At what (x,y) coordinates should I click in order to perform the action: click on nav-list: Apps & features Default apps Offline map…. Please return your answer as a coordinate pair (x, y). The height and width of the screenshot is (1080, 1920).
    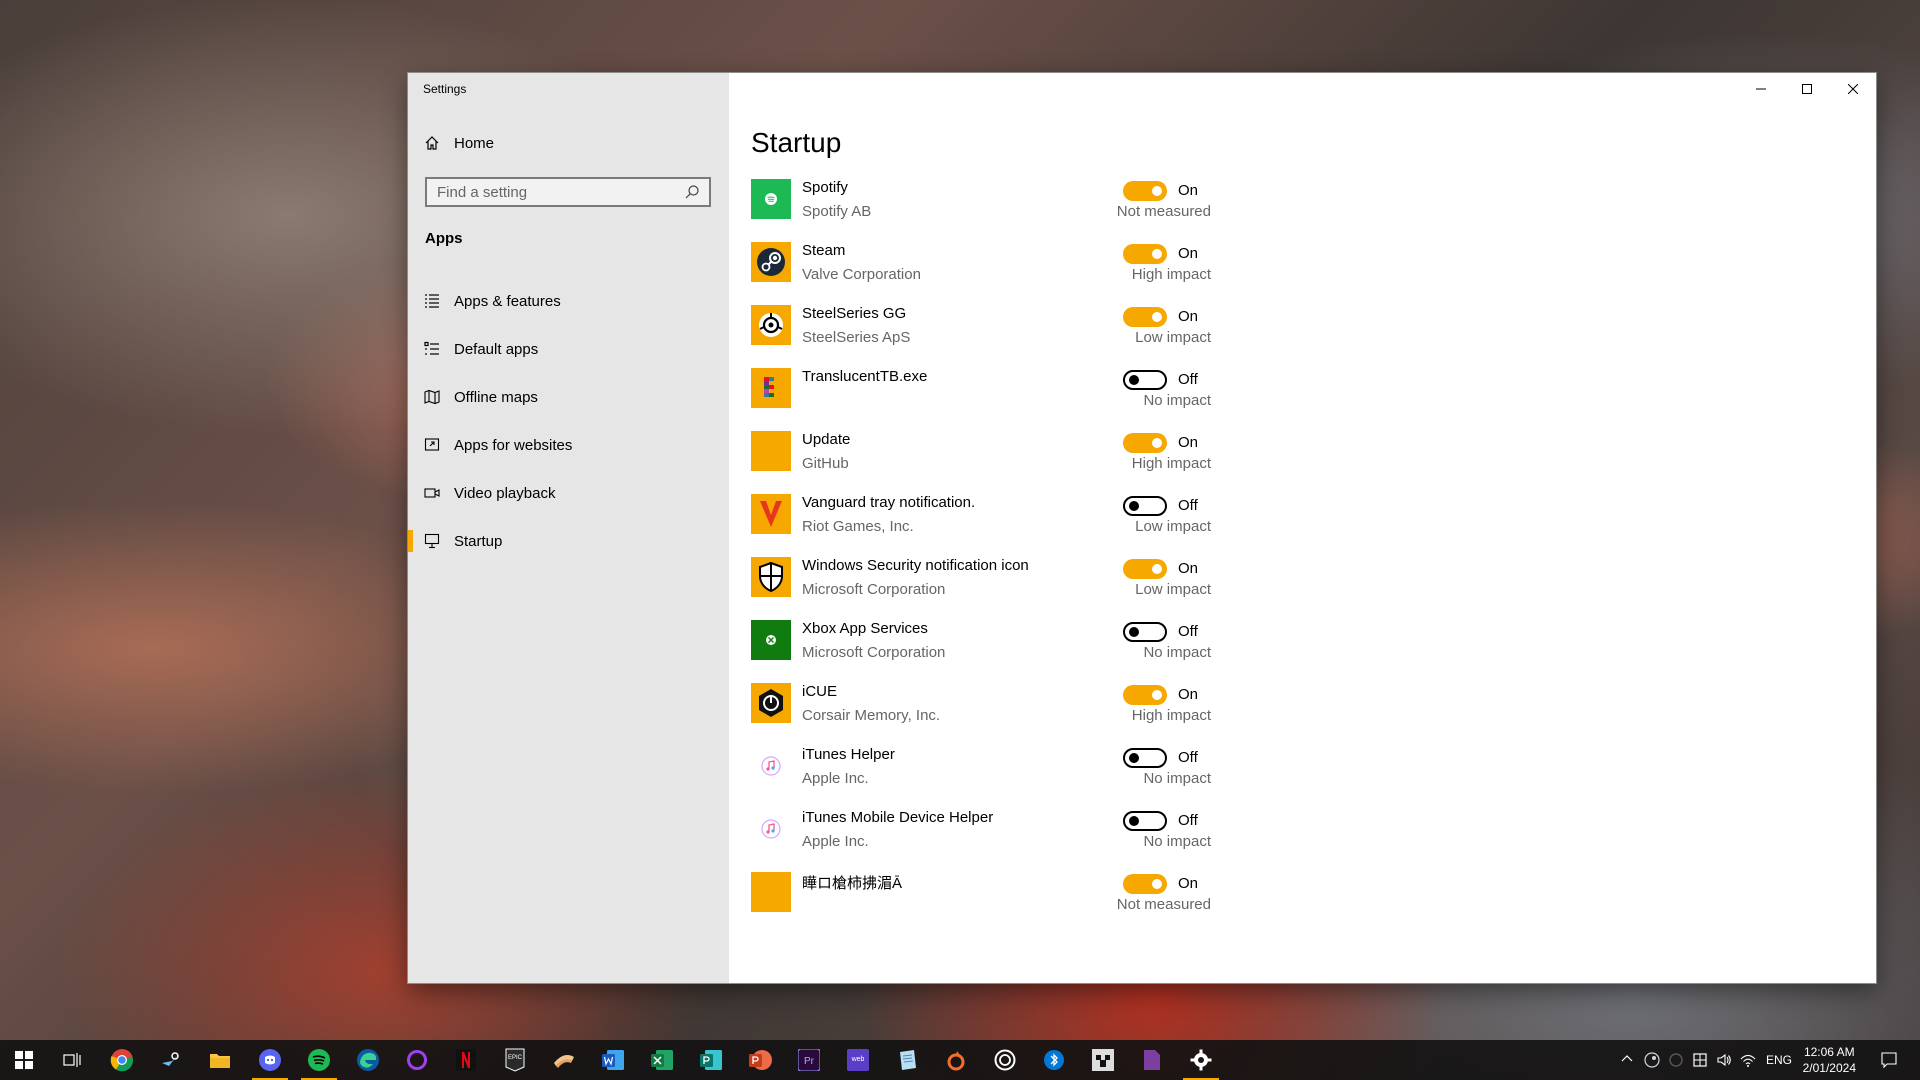
    Looking at the image, I should click on (568, 421).